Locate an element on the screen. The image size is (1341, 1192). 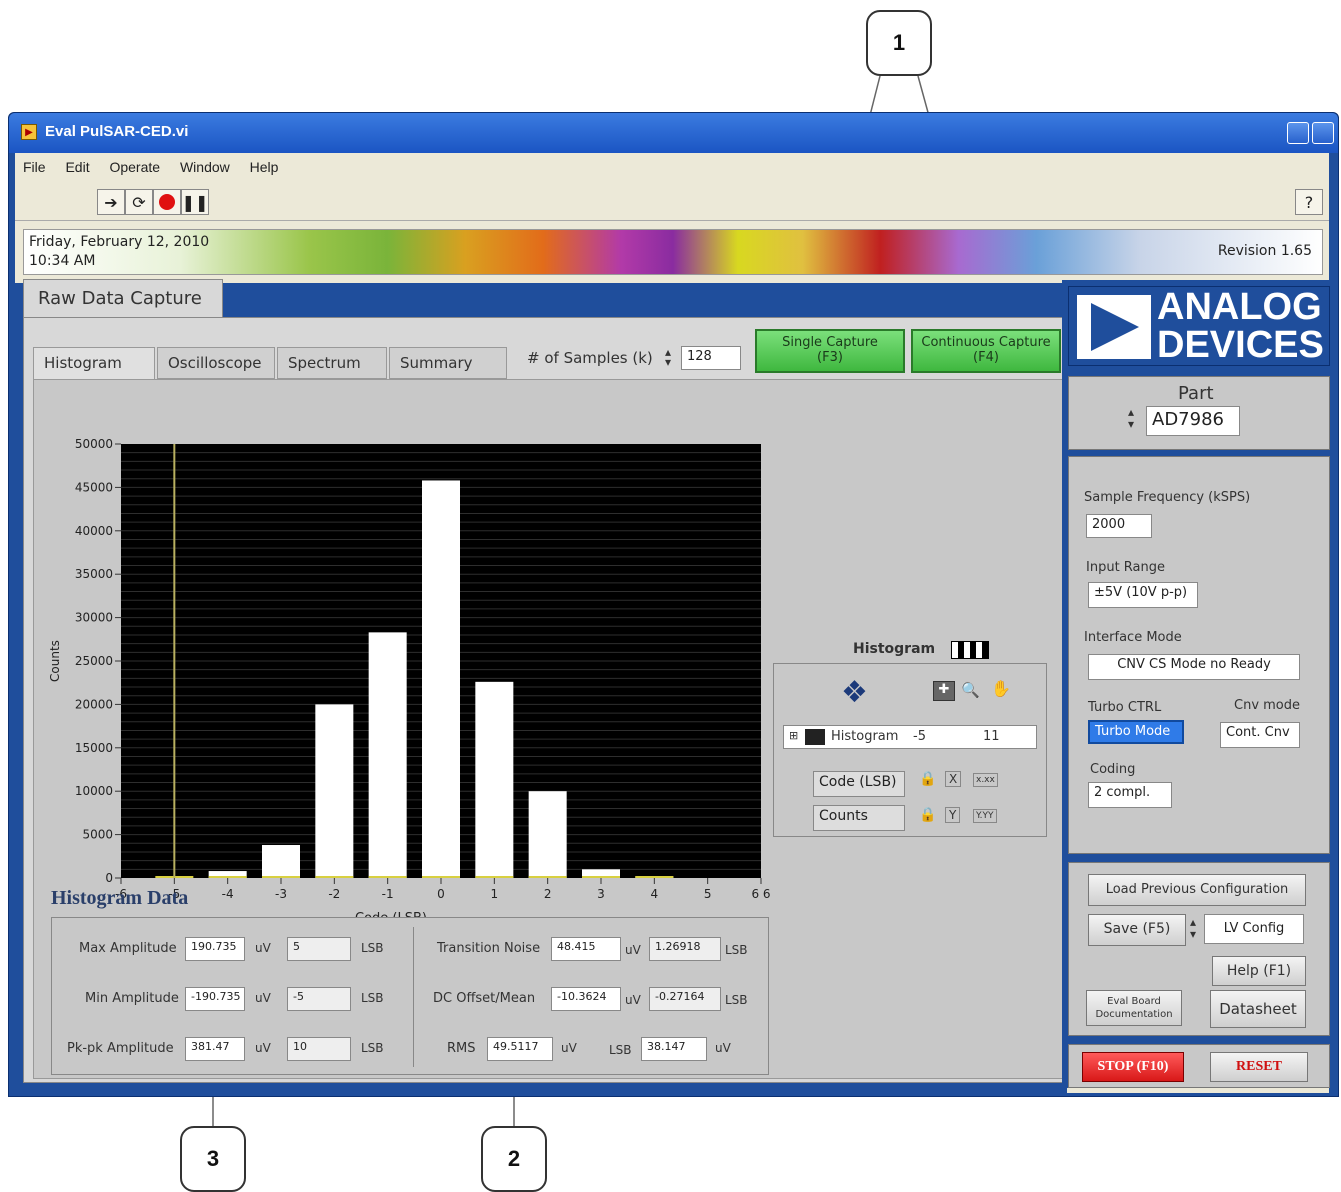
stat-uv-value: -190.735 is located at coordinates (215, 999).